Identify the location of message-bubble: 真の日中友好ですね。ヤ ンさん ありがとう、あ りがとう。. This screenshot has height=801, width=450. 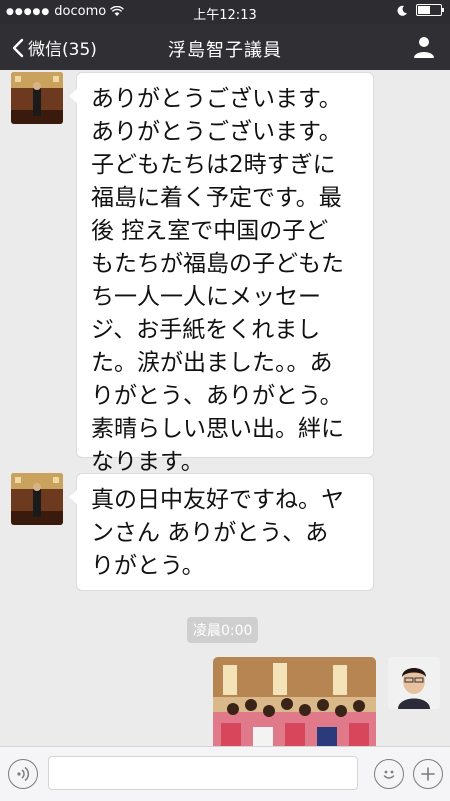
(221, 532).